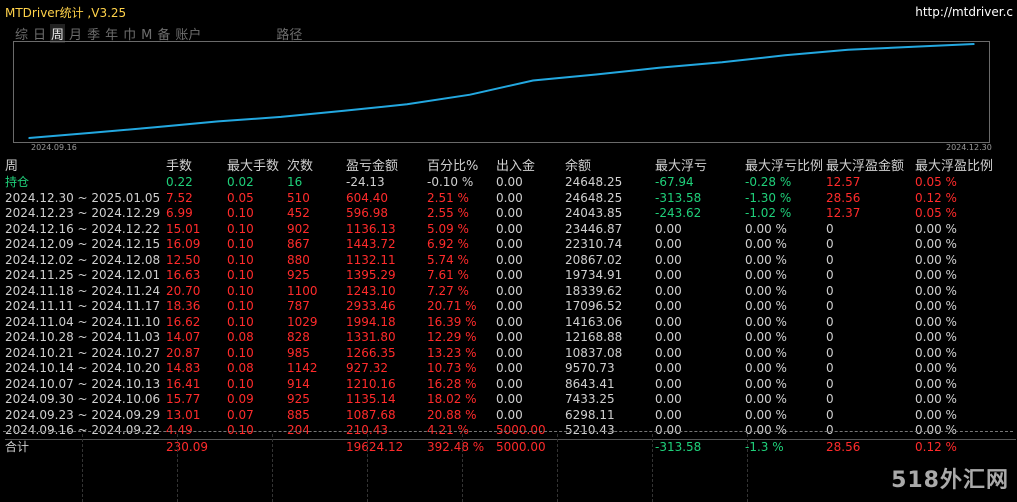 The height and width of the screenshot is (502, 1017). What do you see at coordinates (590, 414) in the screenshot?
I see `cell-balance: 6298.11` at bounding box center [590, 414].